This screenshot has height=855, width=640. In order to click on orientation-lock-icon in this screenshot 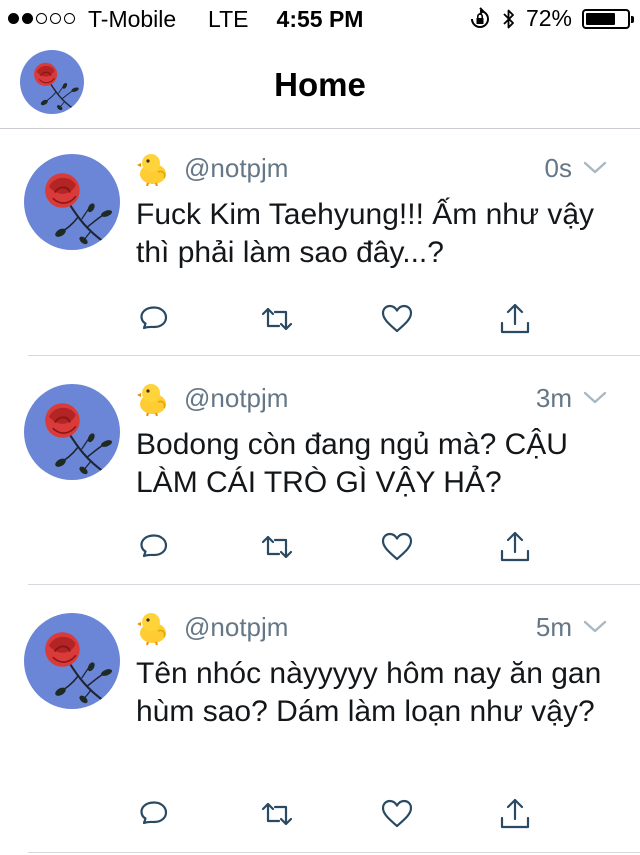, I will do `click(479, 17)`.